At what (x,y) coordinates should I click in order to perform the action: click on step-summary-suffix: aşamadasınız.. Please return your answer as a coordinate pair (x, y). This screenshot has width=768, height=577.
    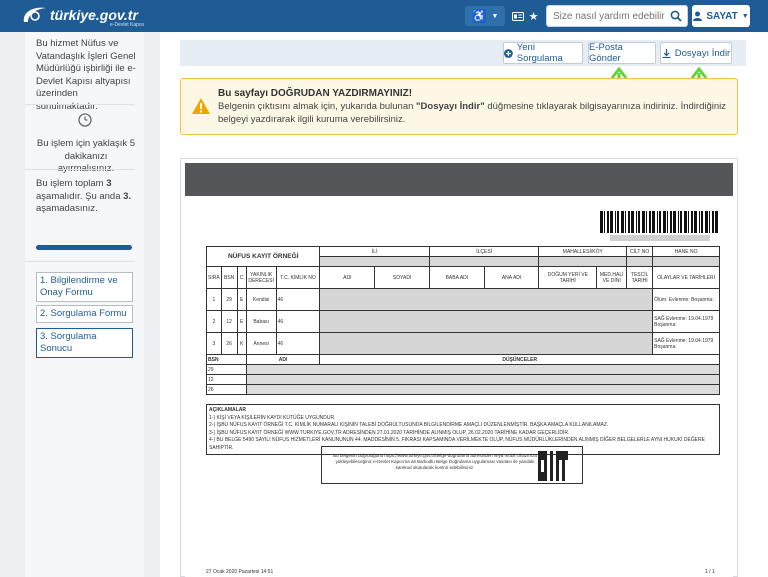
    Looking at the image, I should click on (67, 208).